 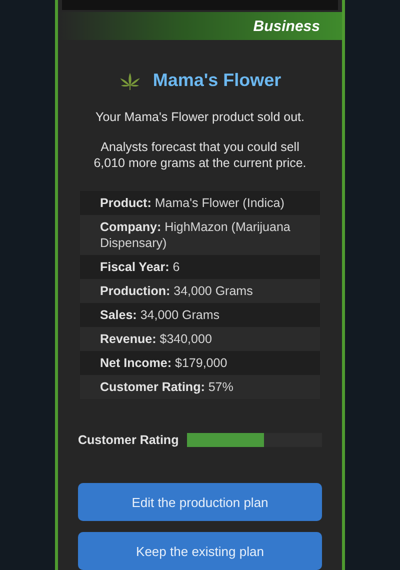 I want to click on category-title: Business, so click(x=286, y=26).